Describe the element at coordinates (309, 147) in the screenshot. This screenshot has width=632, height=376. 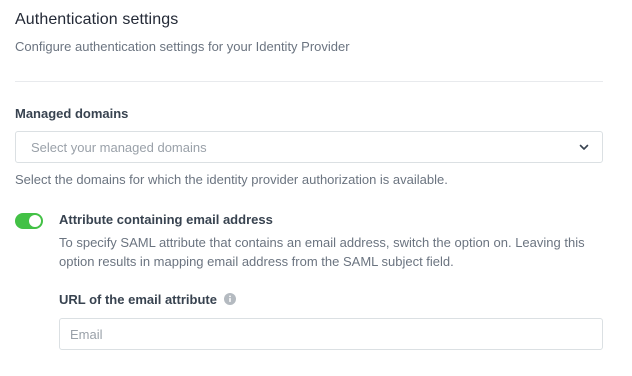
I see `managed-domains-select: Select your managed domains` at that location.